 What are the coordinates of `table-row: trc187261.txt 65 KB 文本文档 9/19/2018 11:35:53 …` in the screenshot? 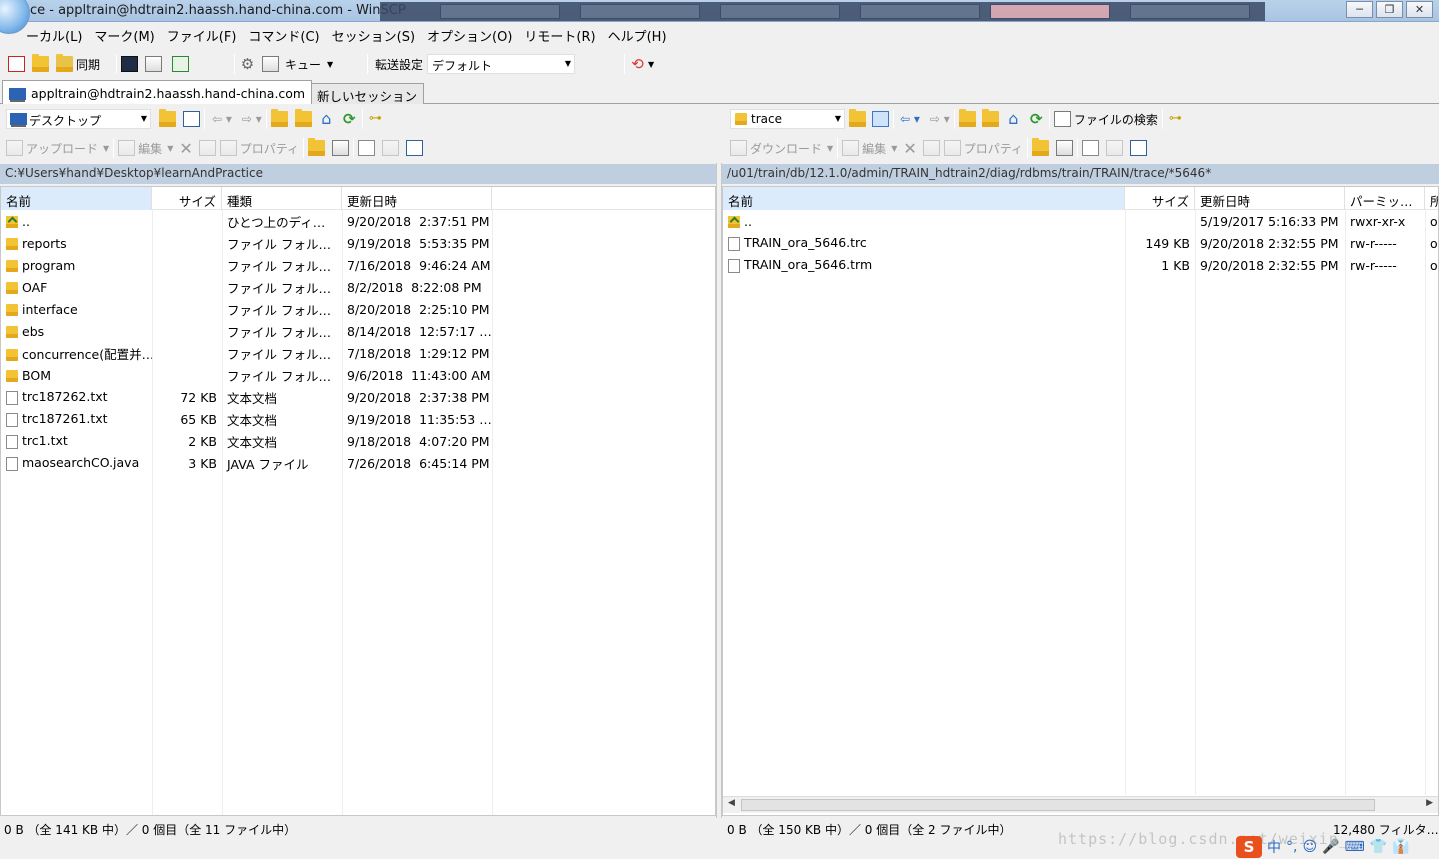 It's located at (246, 419).